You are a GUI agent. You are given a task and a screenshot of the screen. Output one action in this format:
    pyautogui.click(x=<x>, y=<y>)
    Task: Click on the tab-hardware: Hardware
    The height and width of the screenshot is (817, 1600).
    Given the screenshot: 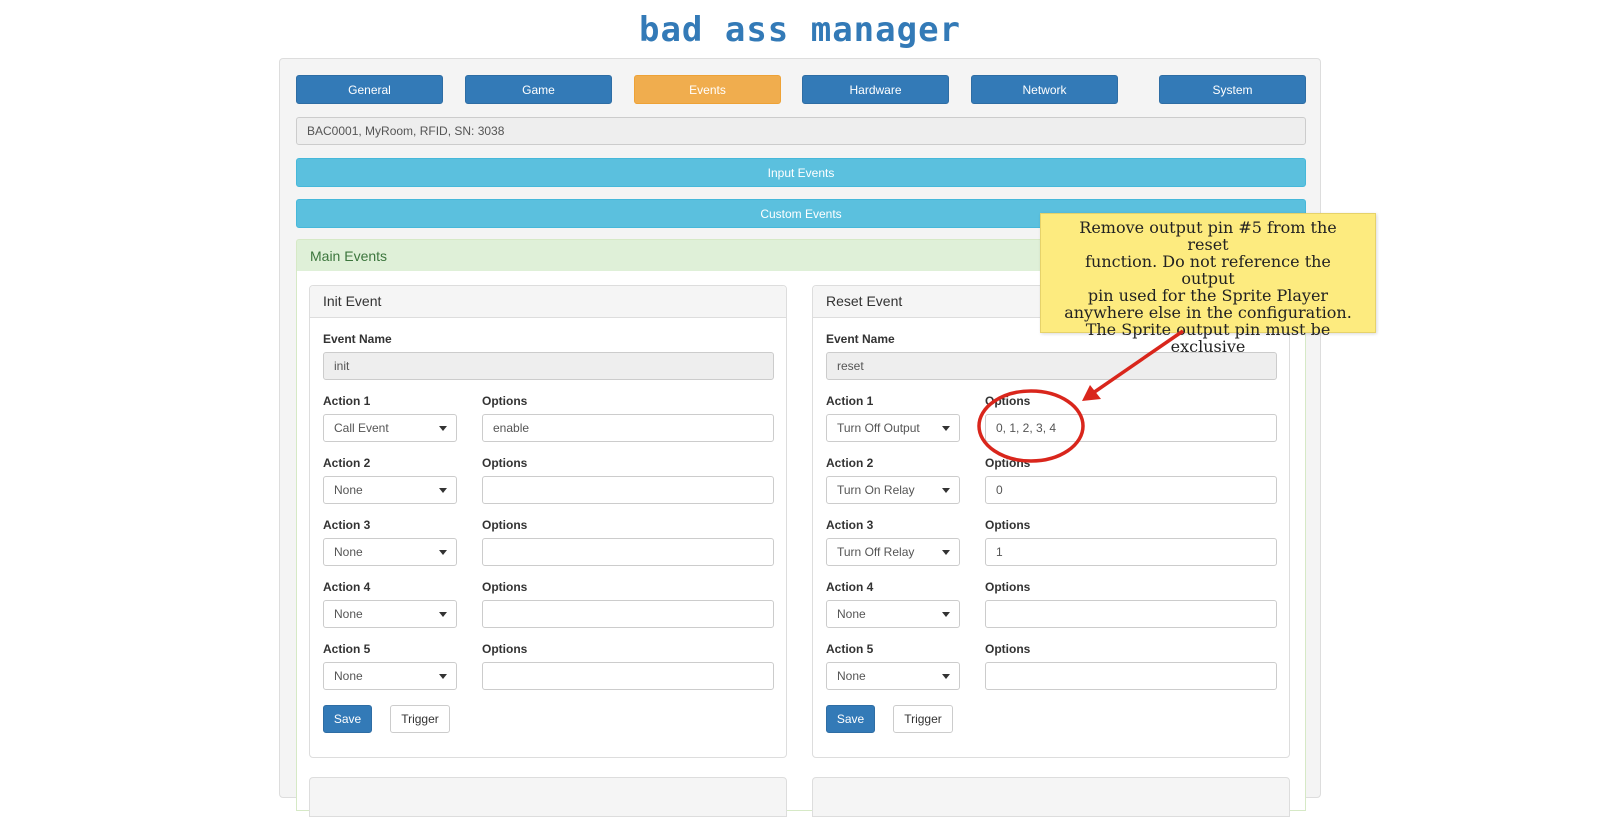 What is the action you would take?
    pyautogui.click(x=875, y=89)
    